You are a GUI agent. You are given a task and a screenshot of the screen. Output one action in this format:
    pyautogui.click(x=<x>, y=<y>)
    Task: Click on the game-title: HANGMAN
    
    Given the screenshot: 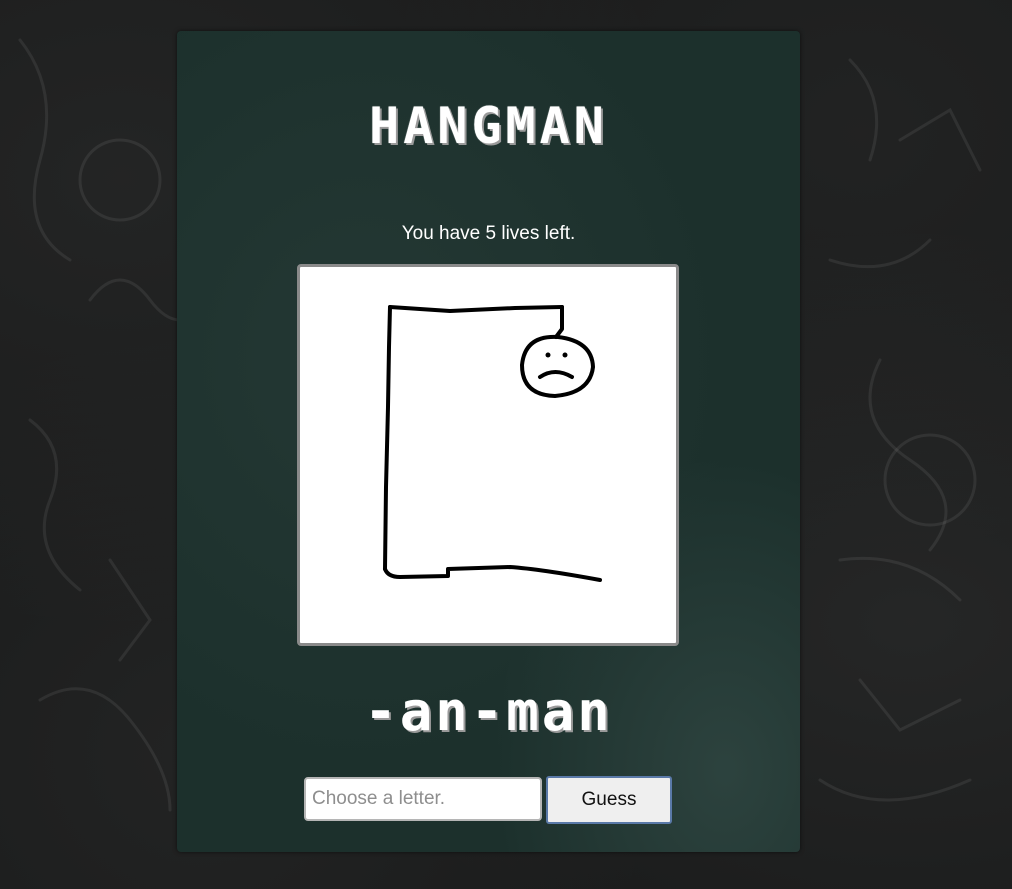 What is the action you would take?
    pyautogui.click(x=488, y=126)
    